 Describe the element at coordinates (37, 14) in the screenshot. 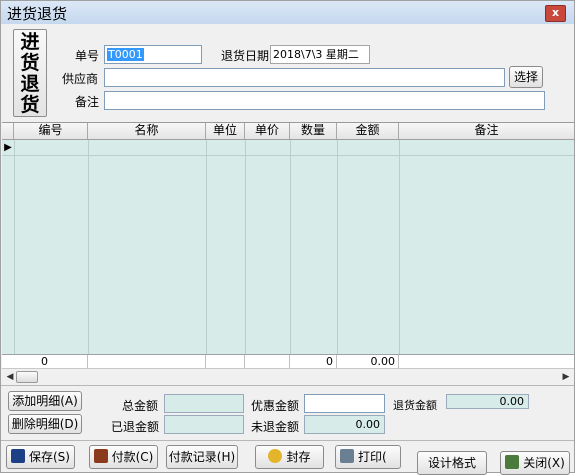

I see `window-title: 进货退货` at that location.